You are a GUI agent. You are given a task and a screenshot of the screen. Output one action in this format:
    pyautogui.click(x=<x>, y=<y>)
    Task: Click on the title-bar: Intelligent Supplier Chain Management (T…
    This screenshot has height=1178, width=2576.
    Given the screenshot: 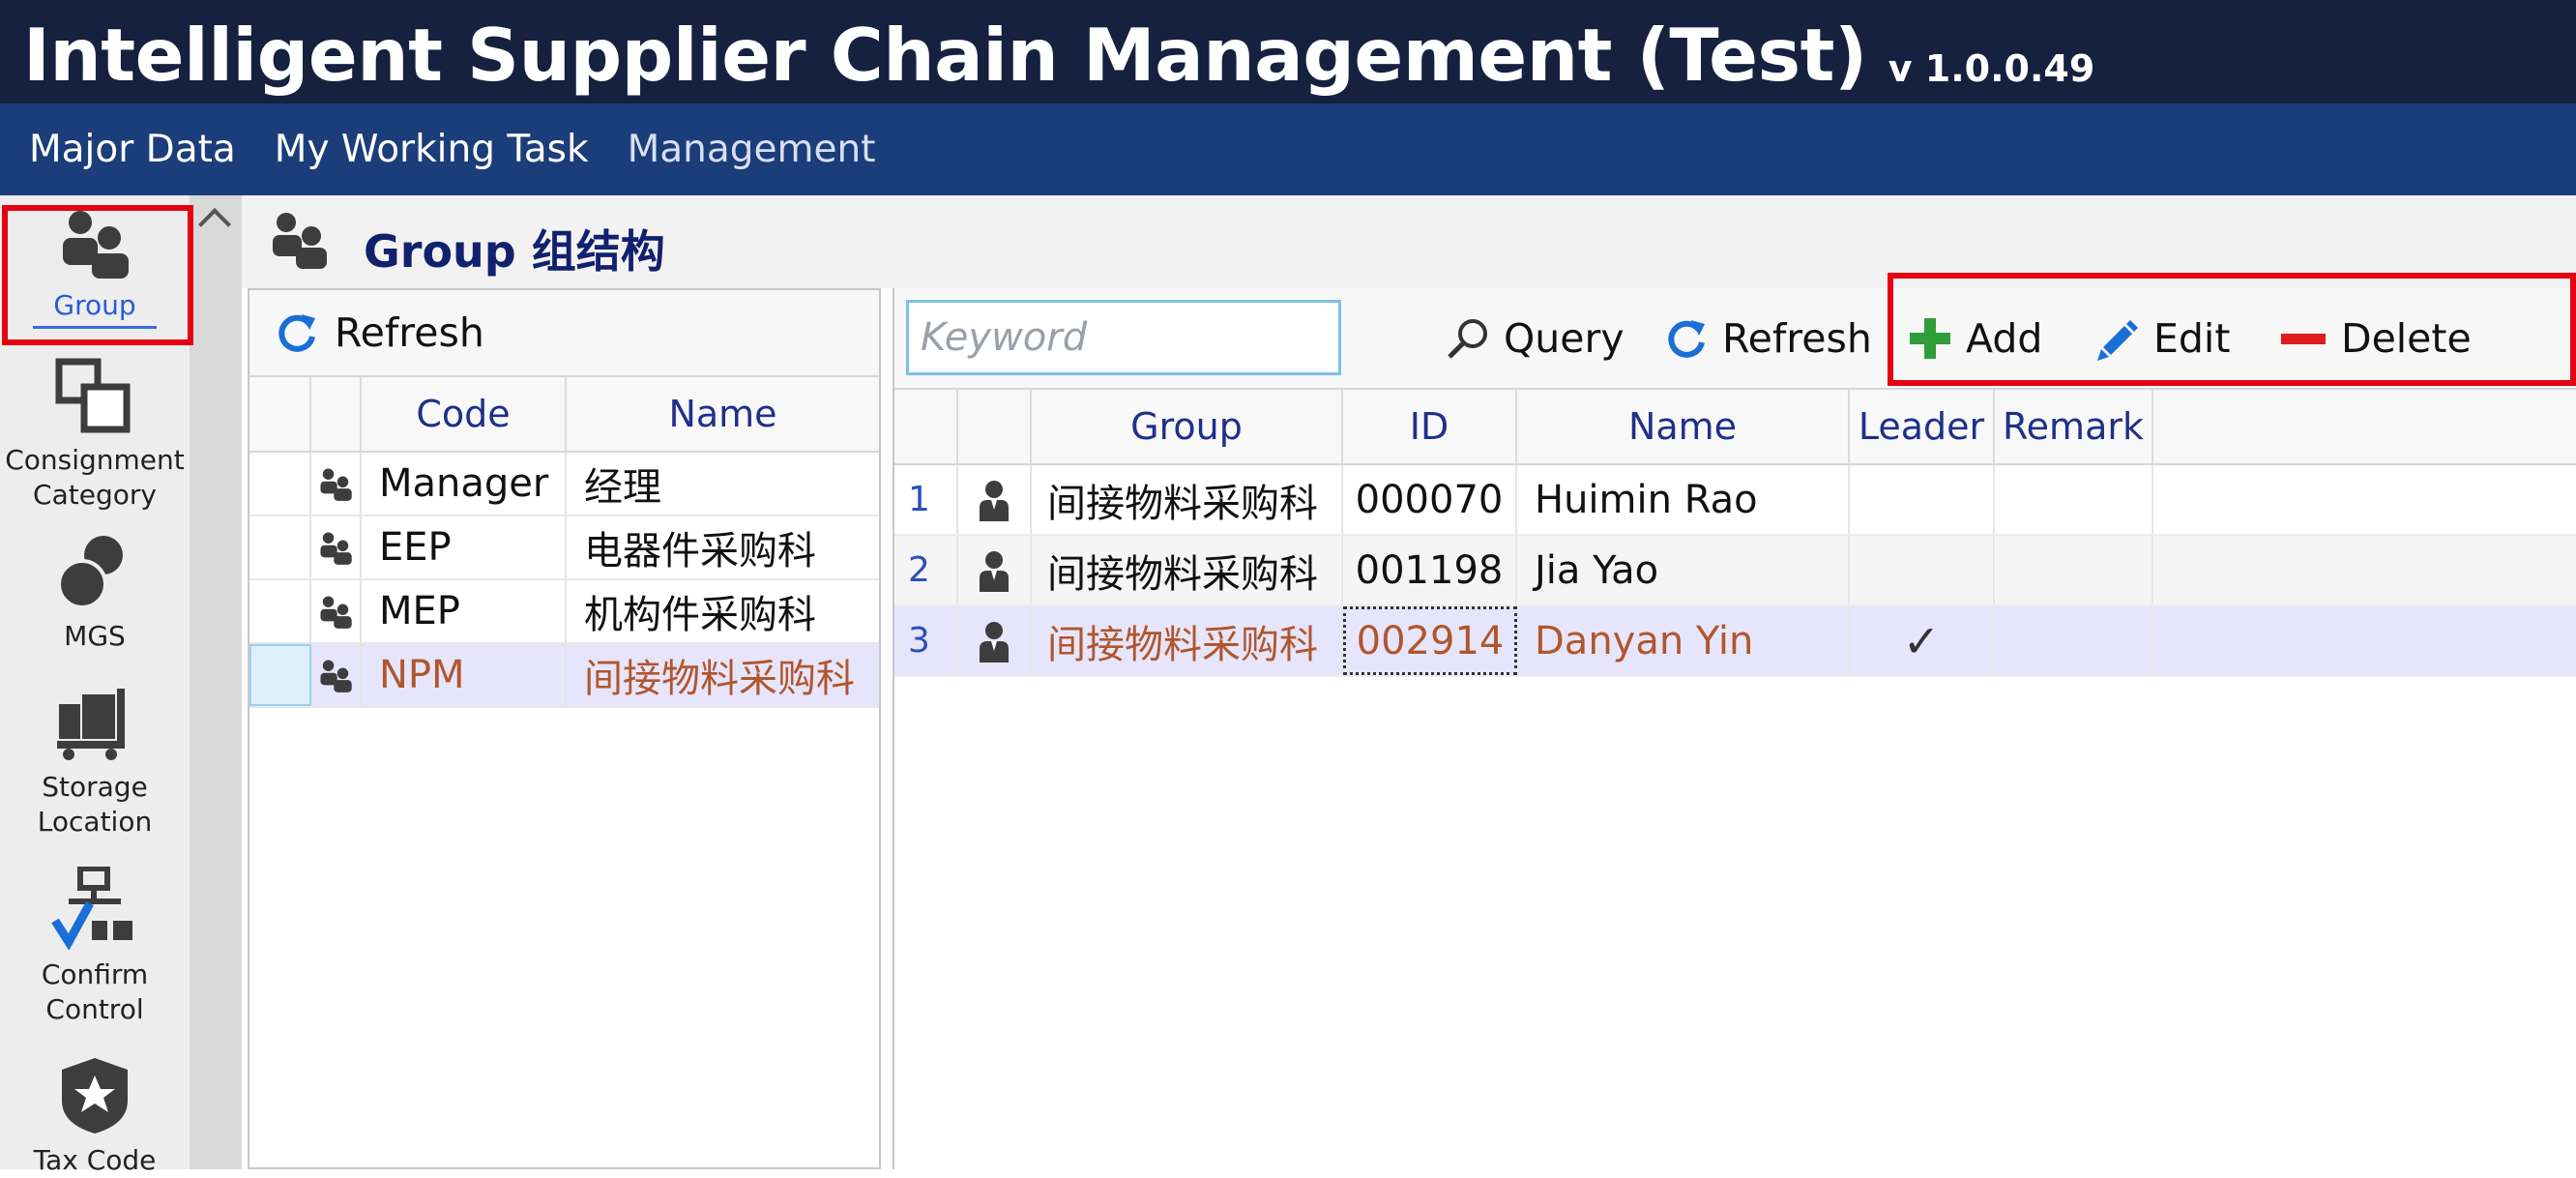 What is the action you would take?
    pyautogui.click(x=1288, y=52)
    